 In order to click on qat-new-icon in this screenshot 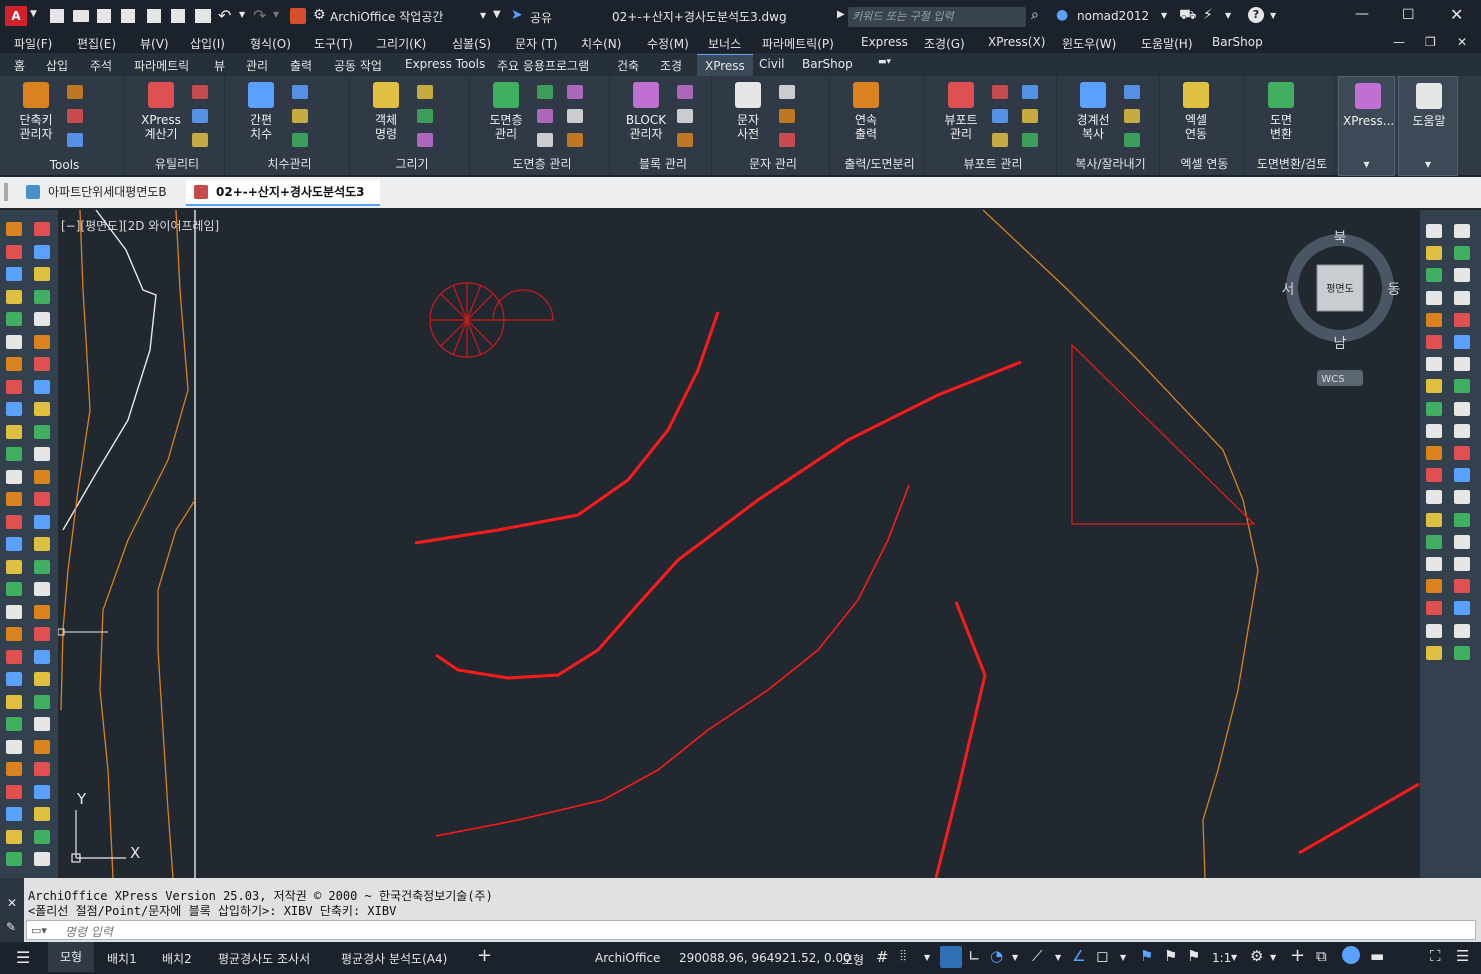, I will do `click(57, 16)`.